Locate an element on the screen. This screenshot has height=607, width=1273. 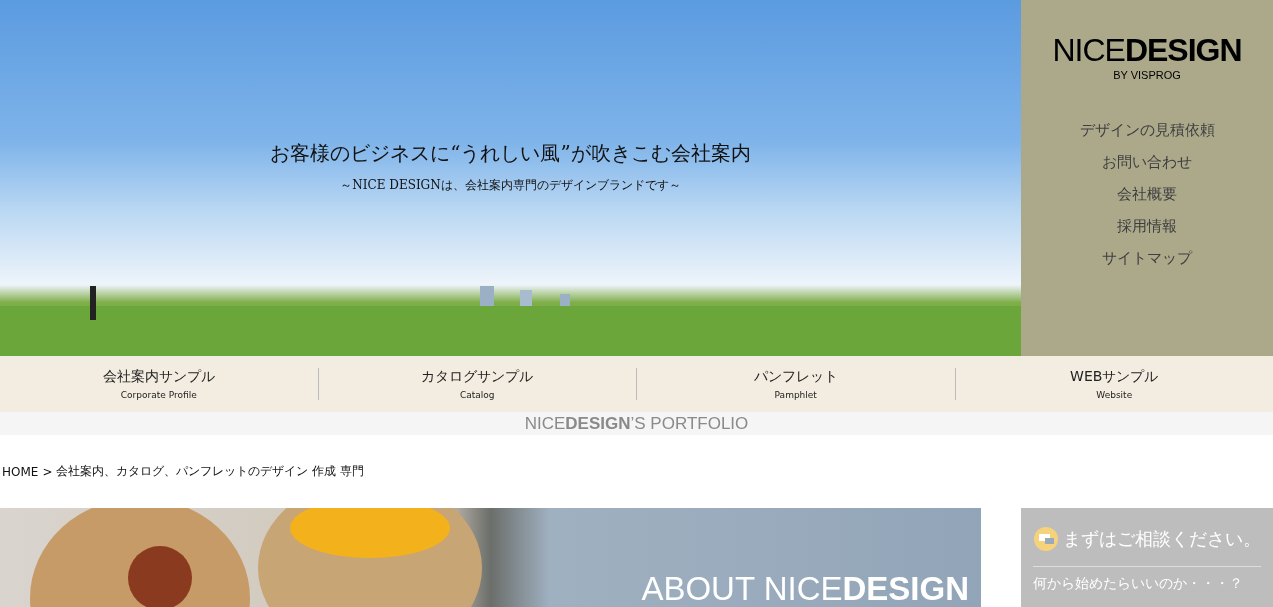
sidebar-link: デザインの見積依頼 is located at coordinates (1147, 130).